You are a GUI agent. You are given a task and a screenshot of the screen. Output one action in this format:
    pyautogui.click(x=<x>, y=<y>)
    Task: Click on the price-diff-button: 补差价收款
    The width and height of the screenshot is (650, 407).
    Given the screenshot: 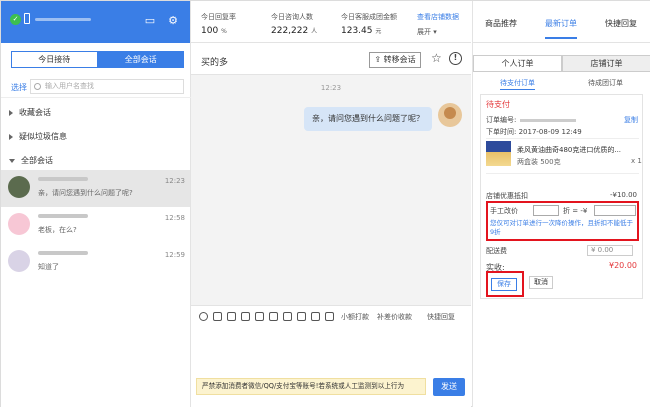 What is the action you would take?
    pyautogui.click(x=394, y=317)
    